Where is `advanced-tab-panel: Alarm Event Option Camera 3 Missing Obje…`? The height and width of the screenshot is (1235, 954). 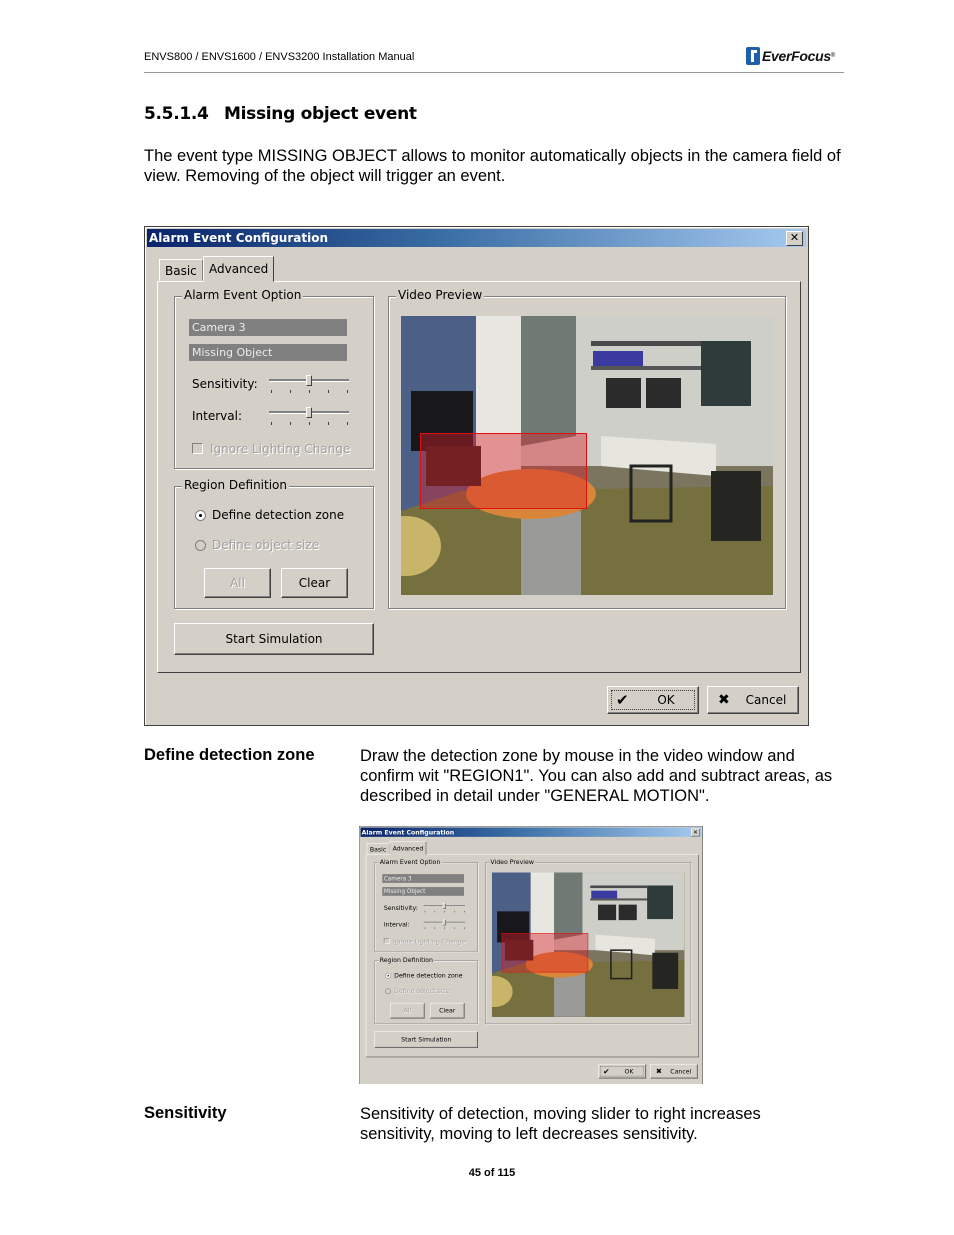 advanced-tab-panel: Alarm Event Option Camera 3 Missing Obje… is located at coordinates (532, 956).